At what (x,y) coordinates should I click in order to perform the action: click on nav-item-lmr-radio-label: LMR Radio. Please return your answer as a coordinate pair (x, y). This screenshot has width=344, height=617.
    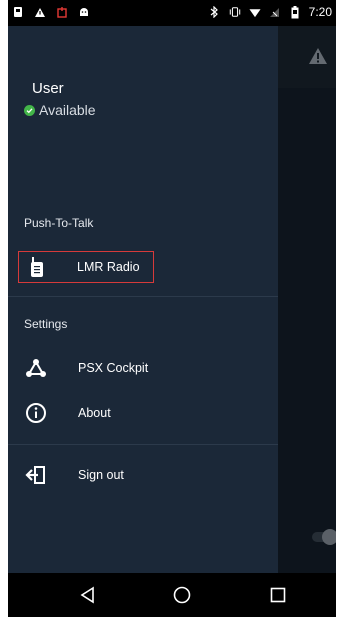
    Looking at the image, I should click on (108, 267).